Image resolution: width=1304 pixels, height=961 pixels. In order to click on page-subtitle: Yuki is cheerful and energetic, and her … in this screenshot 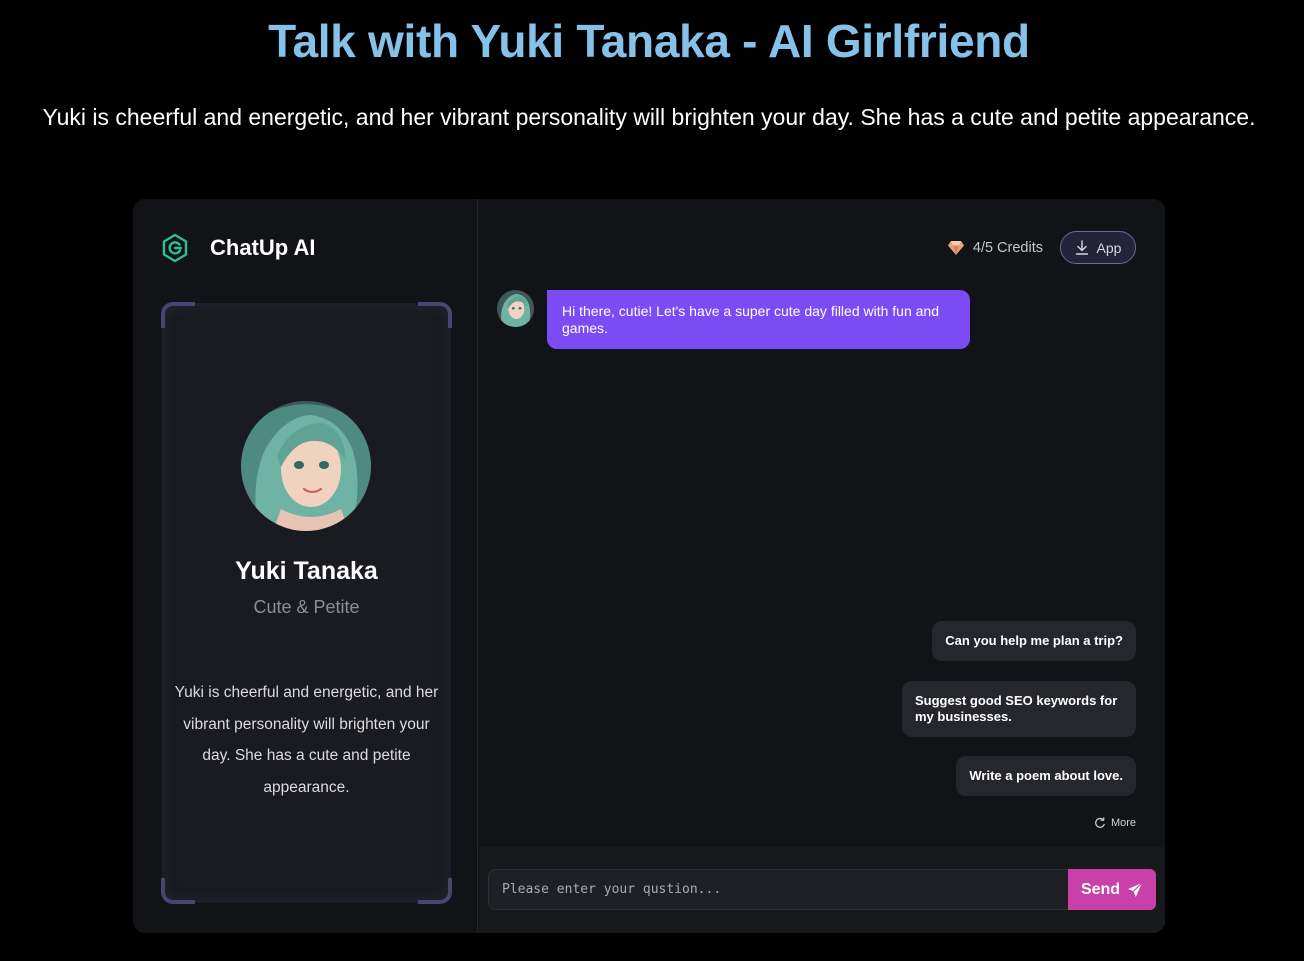, I will do `click(649, 117)`.